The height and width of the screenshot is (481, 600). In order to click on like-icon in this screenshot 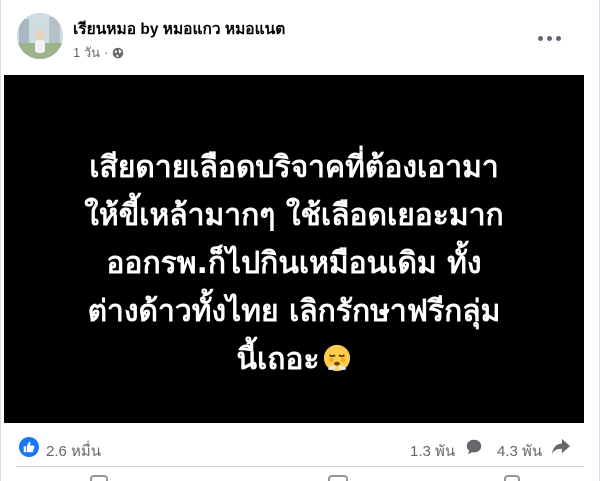, I will do `click(29, 447)`.